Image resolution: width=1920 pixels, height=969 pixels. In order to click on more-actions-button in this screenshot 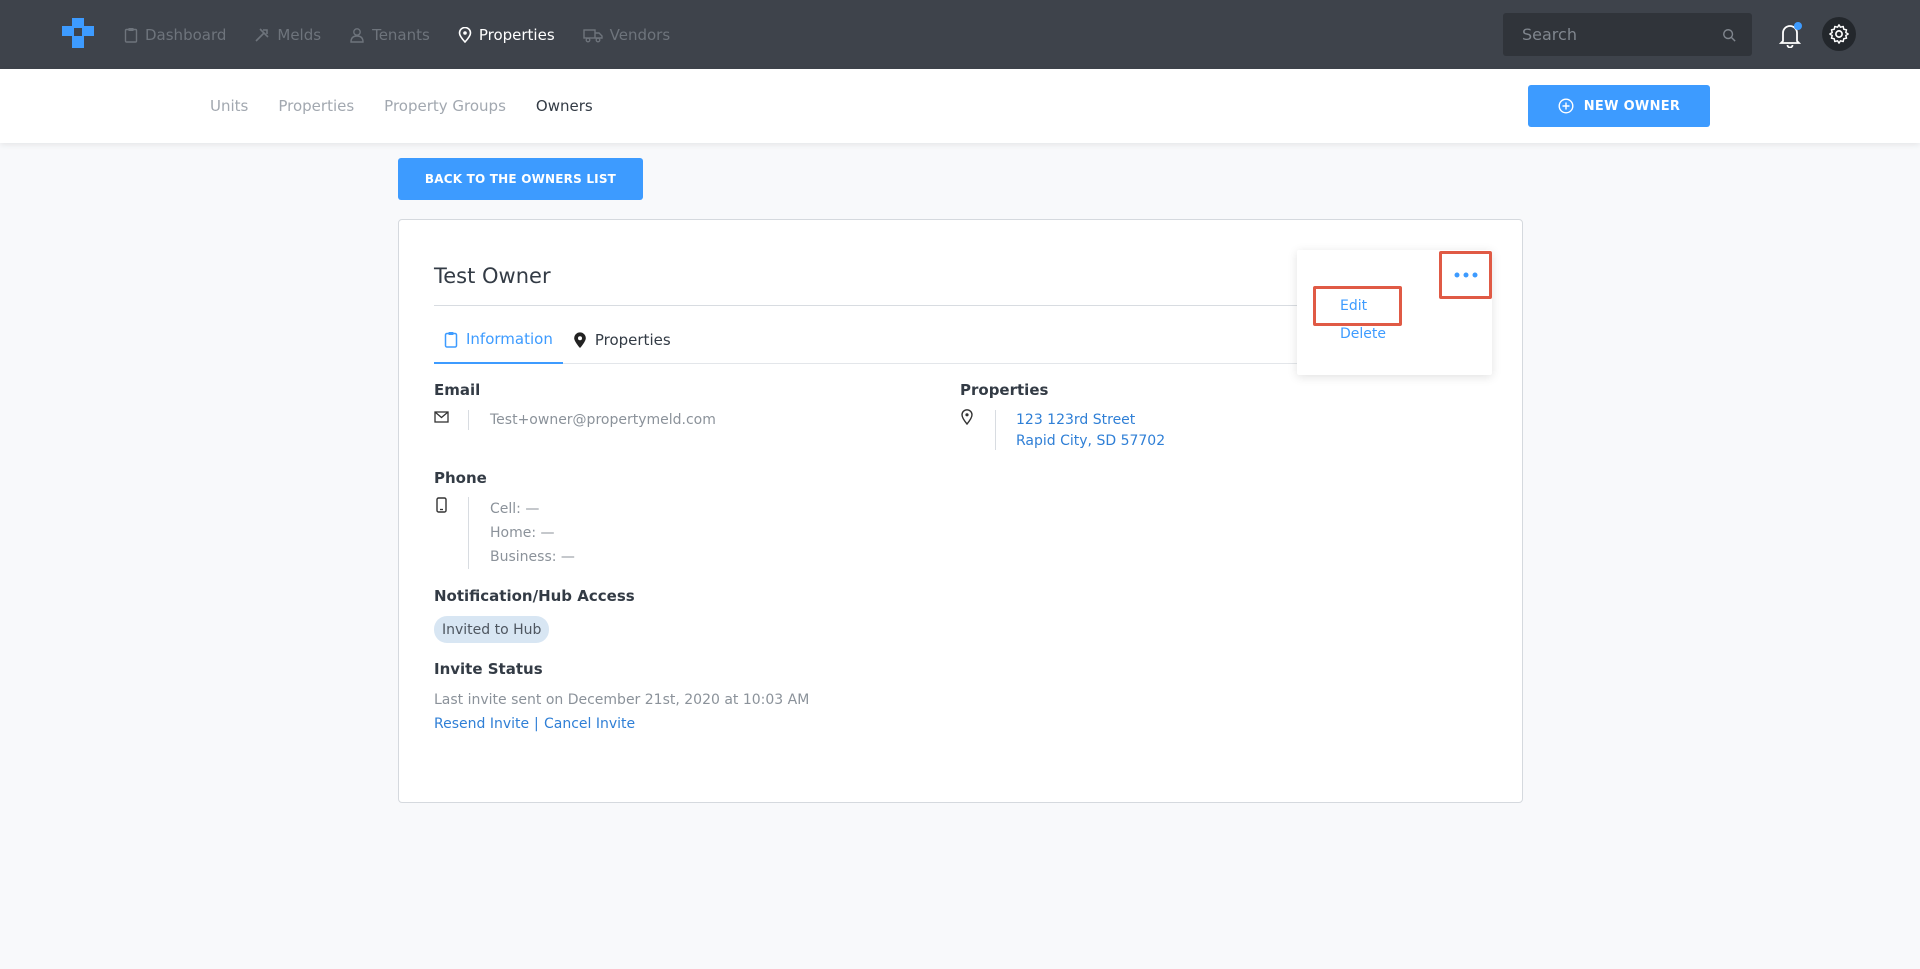, I will do `click(1465, 275)`.